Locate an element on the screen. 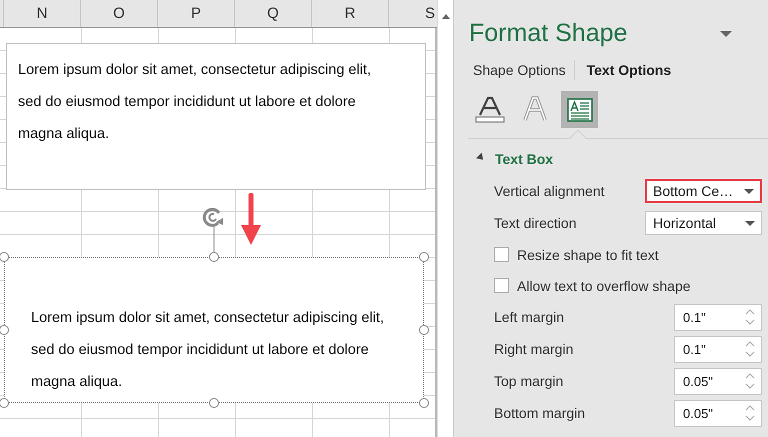  field-label: Vertical alignment is located at coordinates (549, 191).